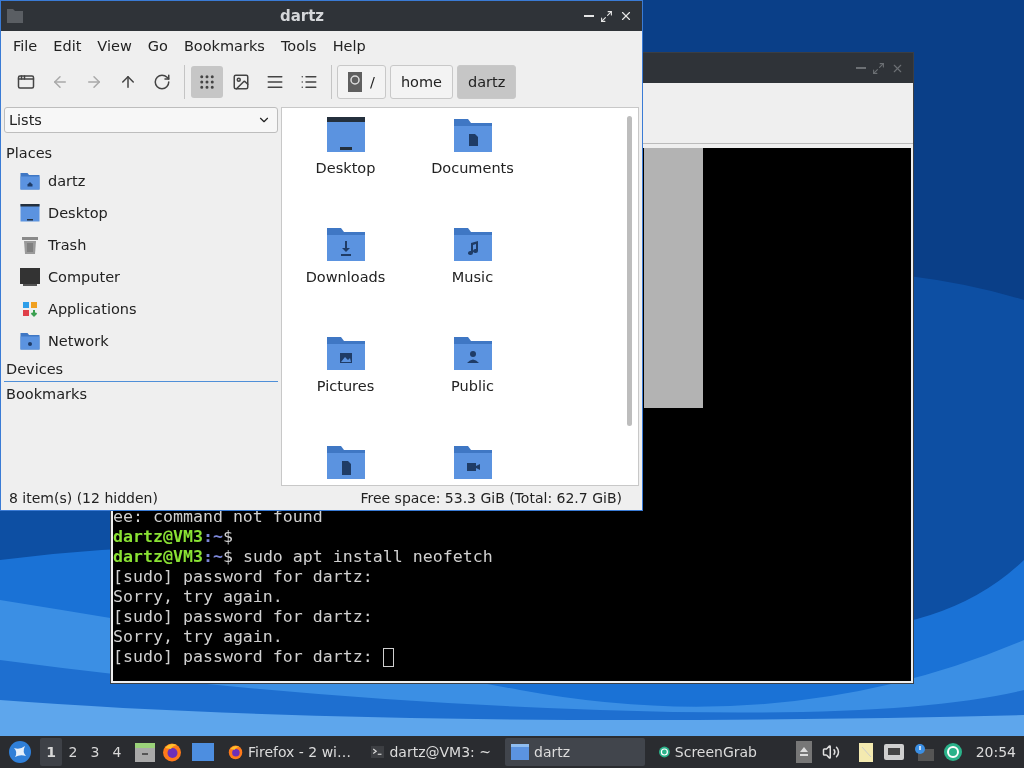  What do you see at coordinates (172, 752) in the screenshot?
I see `firefox-icon` at bounding box center [172, 752].